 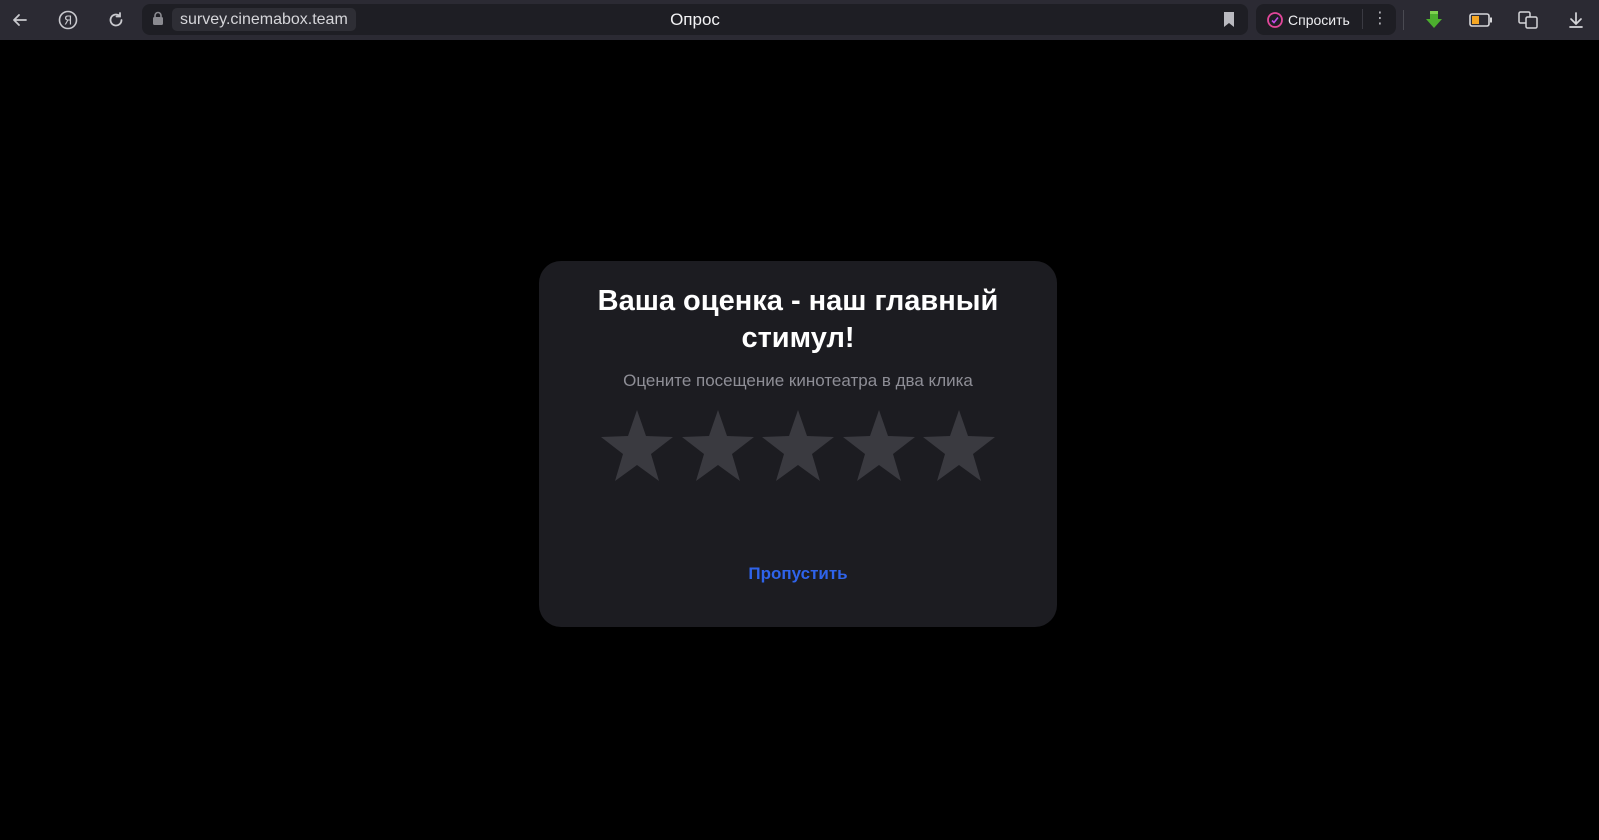 I want to click on downloads-icon, so click(x=1576, y=20).